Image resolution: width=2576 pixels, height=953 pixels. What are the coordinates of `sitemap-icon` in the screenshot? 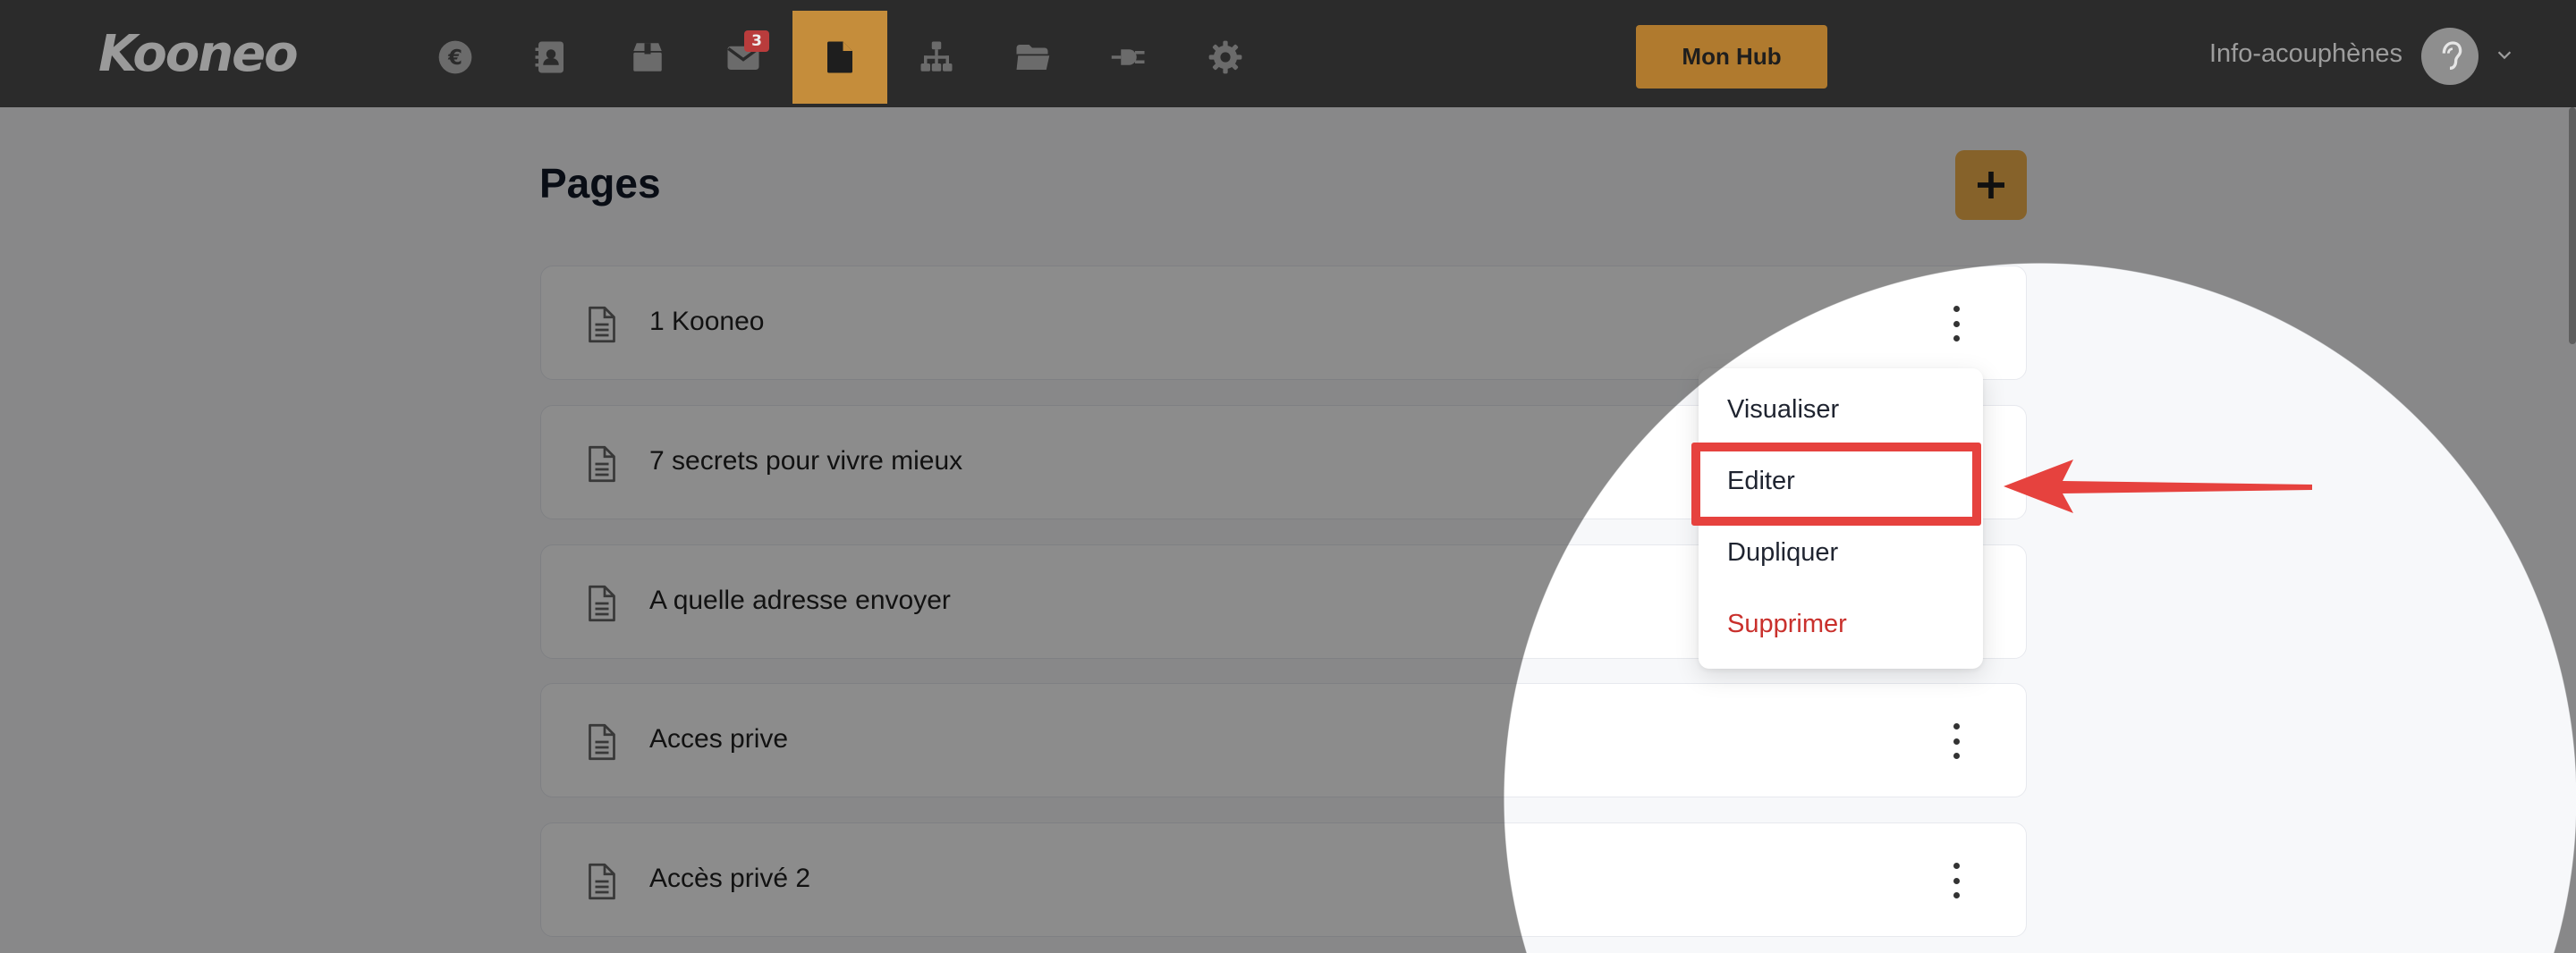 It's located at (936, 56).